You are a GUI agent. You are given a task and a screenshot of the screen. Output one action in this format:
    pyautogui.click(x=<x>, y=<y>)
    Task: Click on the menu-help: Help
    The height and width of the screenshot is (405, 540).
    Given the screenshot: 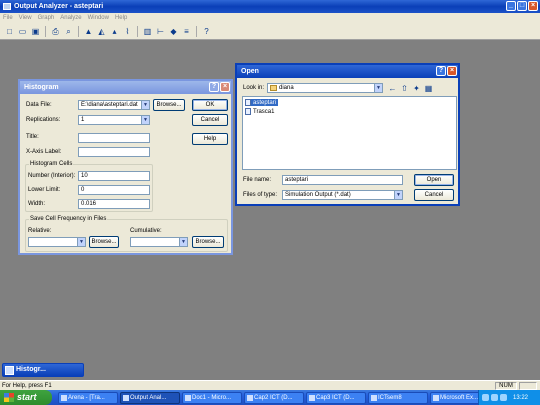 What is the action you would take?
    pyautogui.click(x=121, y=18)
    